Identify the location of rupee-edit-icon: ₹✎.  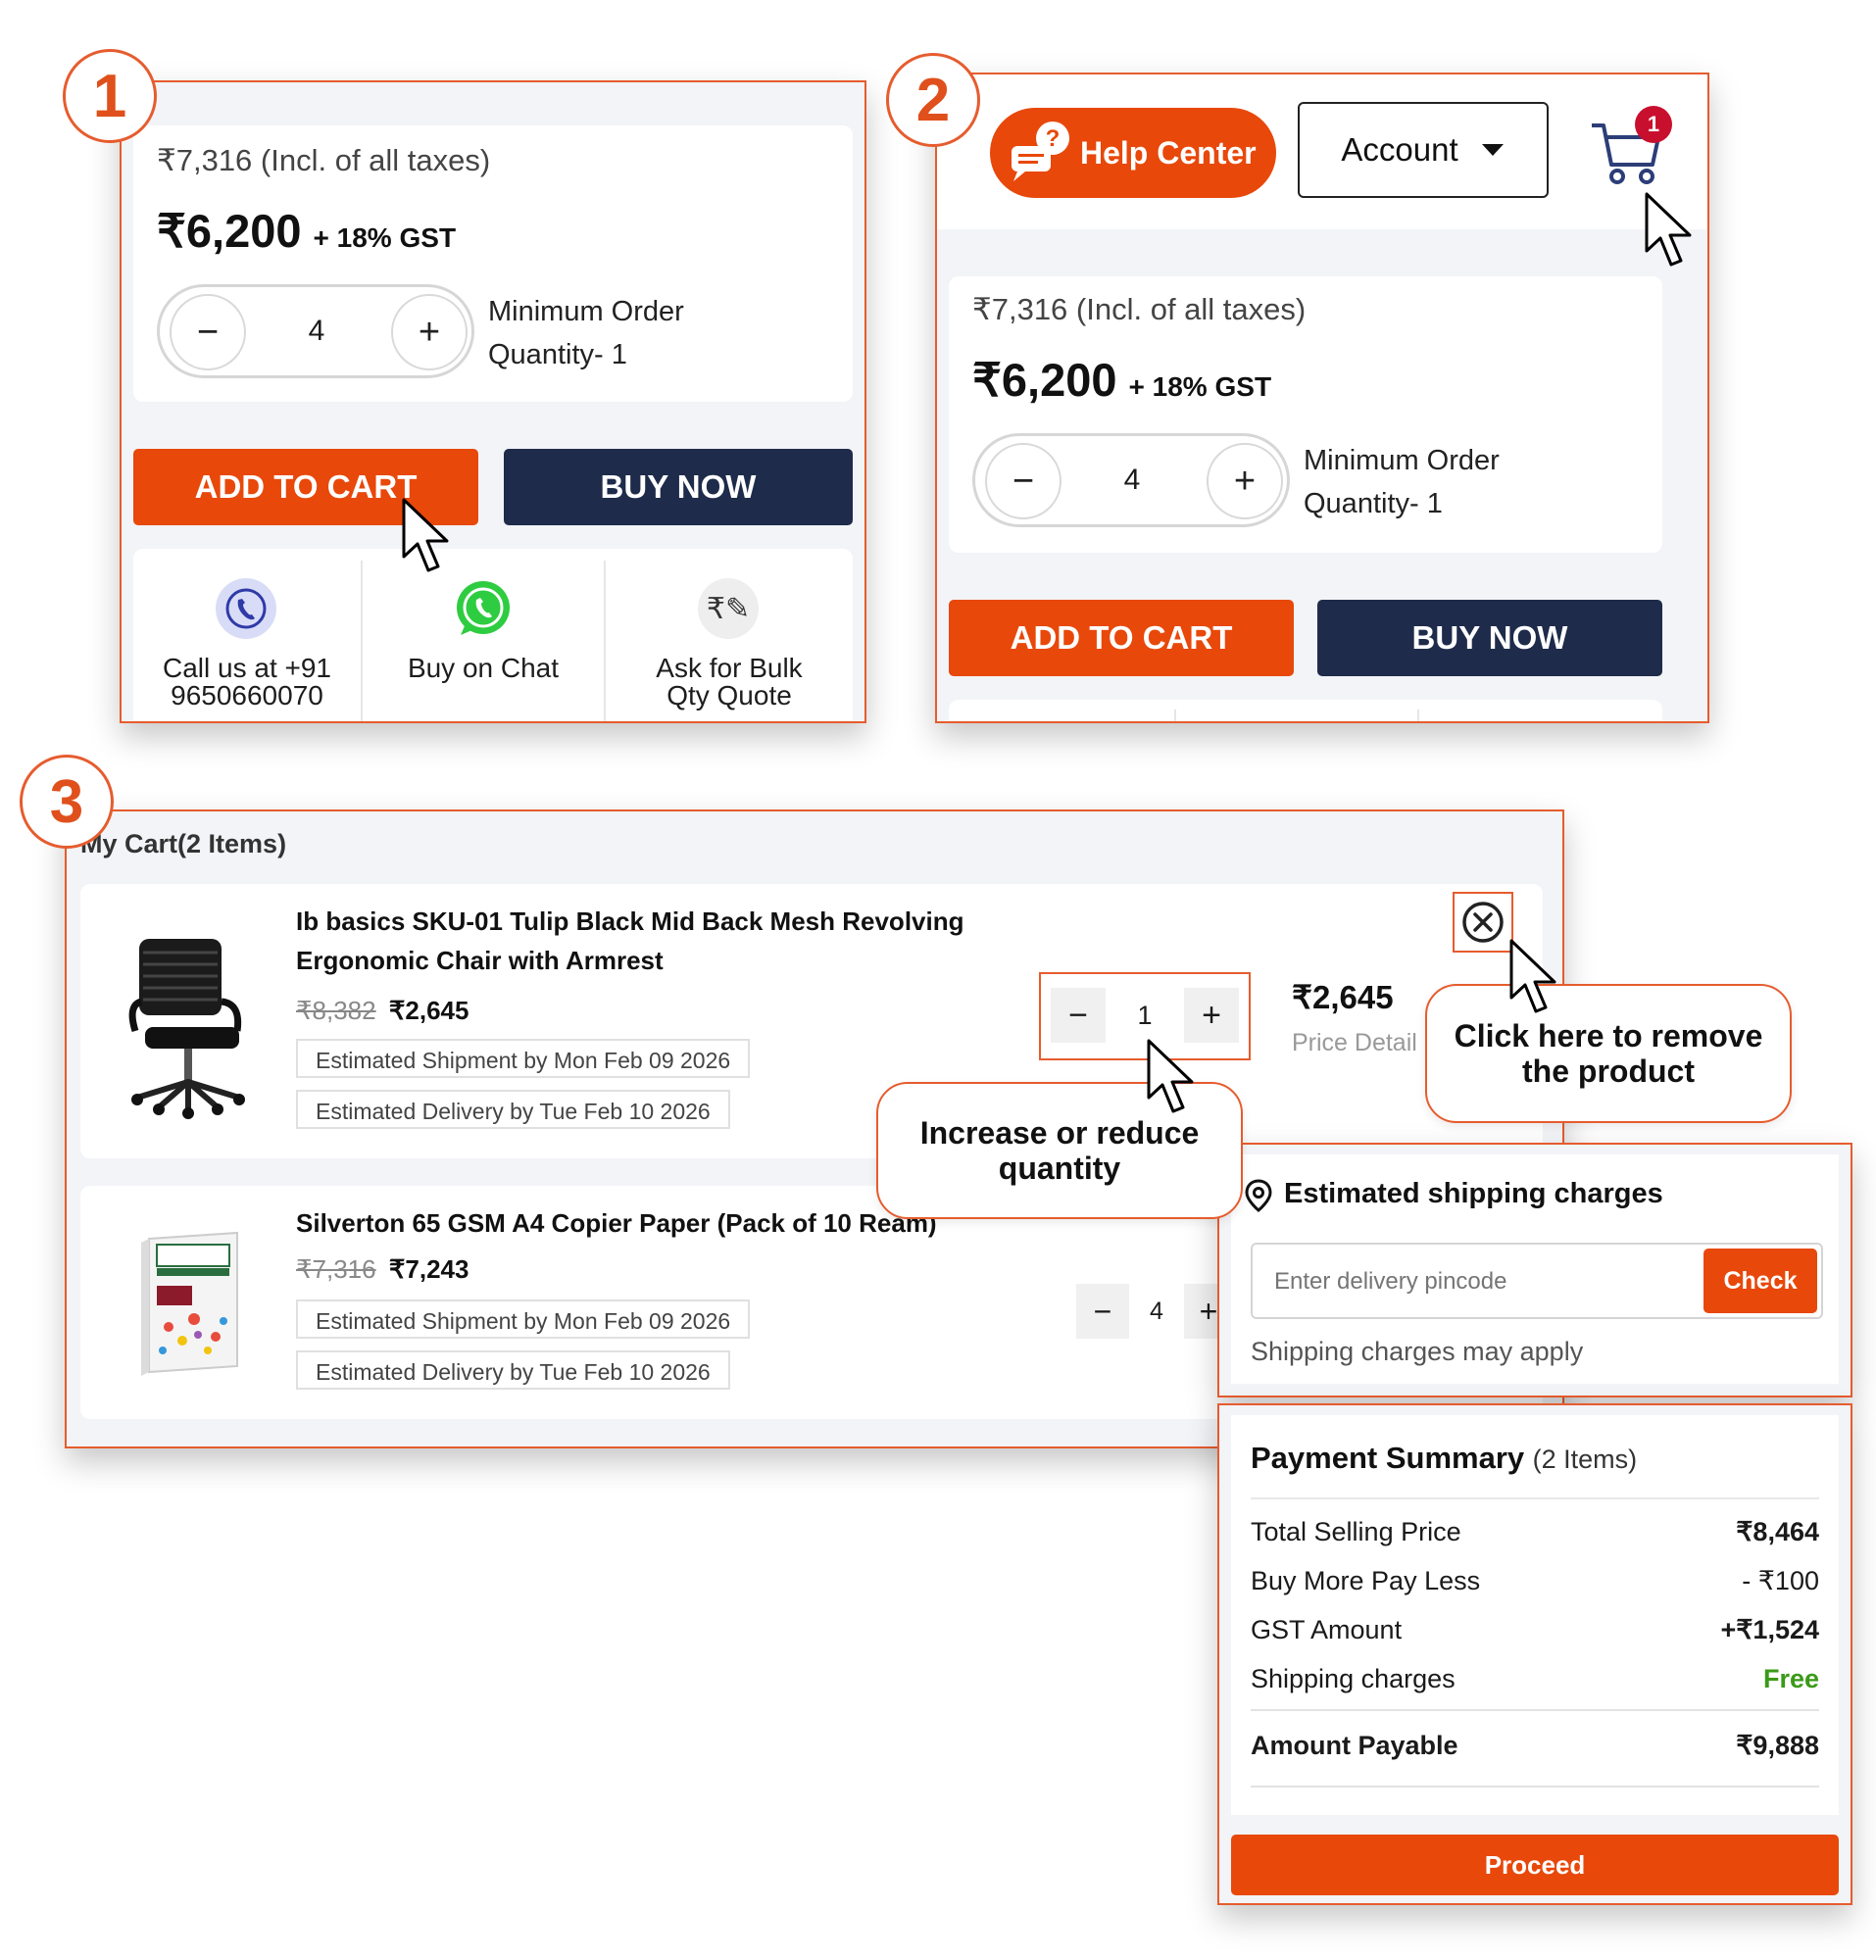
(728, 608).